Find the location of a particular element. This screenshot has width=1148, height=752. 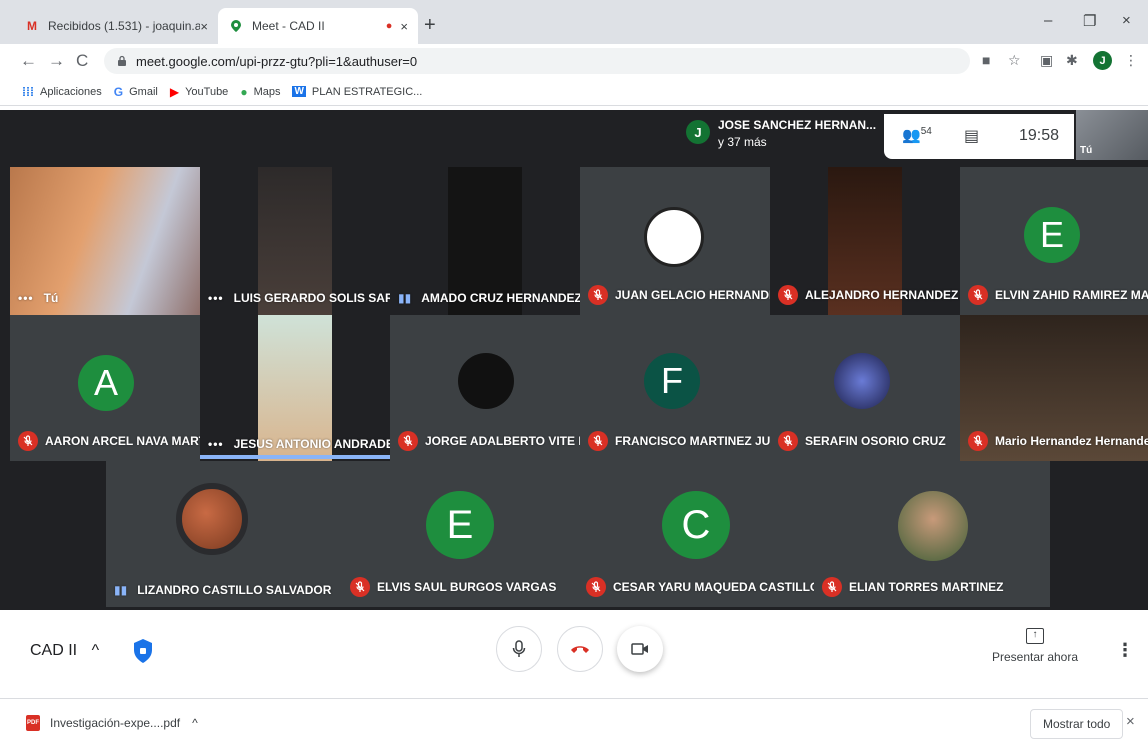

tab-meet: Meet - CAD II ● × is located at coordinates (318, 26).